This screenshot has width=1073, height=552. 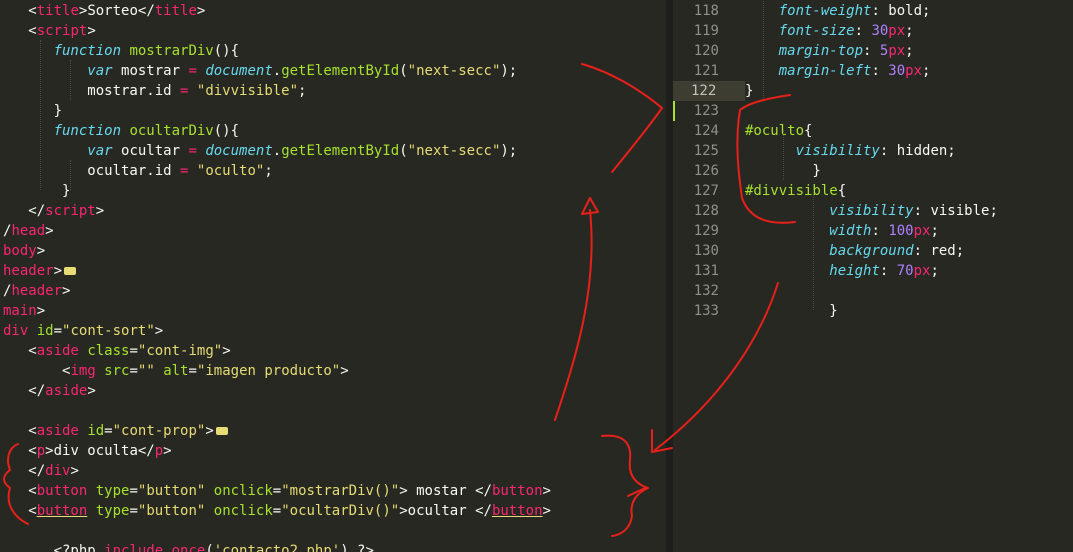 I want to click on line-number: 123, so click(x=706, y=111).